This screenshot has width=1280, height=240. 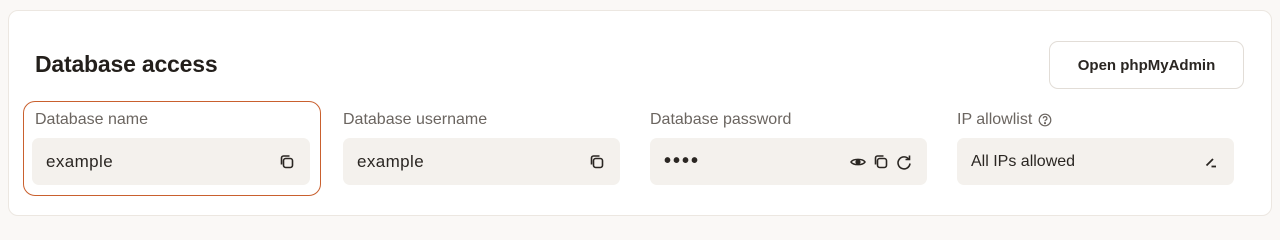 I want to click on ip-allowlist-input: All IPs allowed, so click(x=1095, y=161).